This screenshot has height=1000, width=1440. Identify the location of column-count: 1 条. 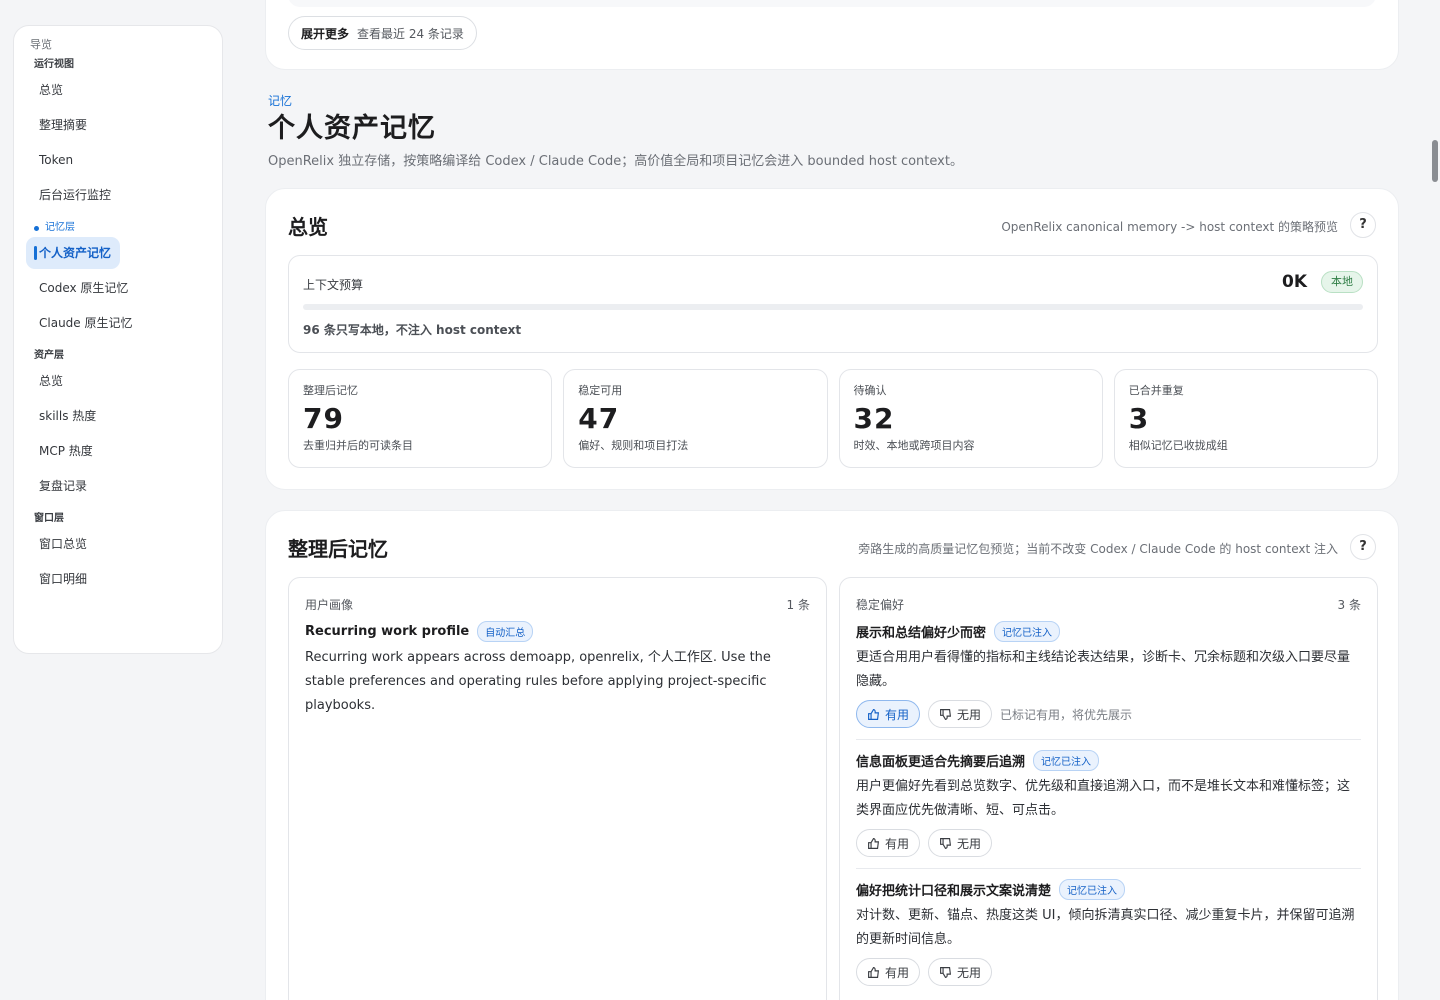
(798, 605).